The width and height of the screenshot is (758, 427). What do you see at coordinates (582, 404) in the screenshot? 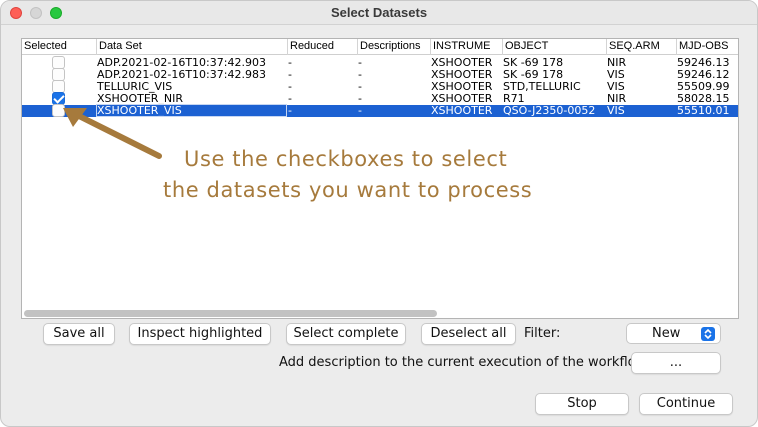
I see `stop-button: Stop` at bounding box center [582, 404].